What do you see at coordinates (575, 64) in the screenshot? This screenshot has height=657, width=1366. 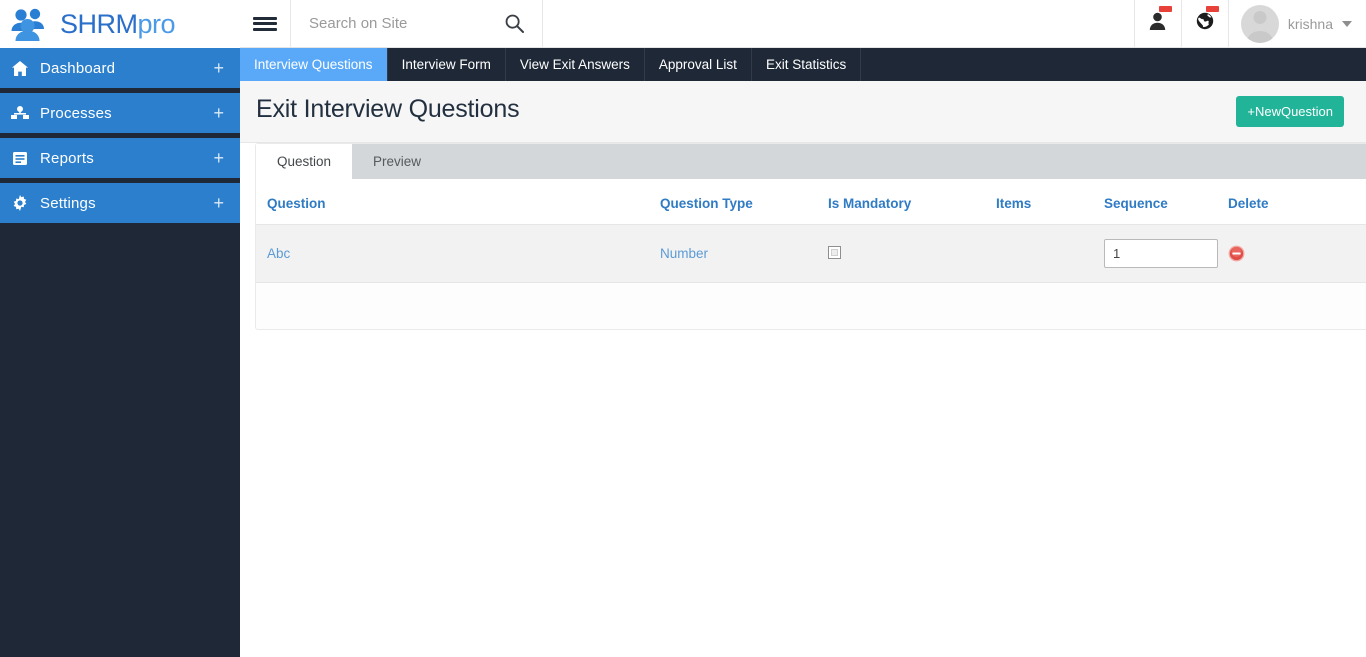 I see `tab-view-exit-answers: View Exit Answers` at bounding box center [575, 64].